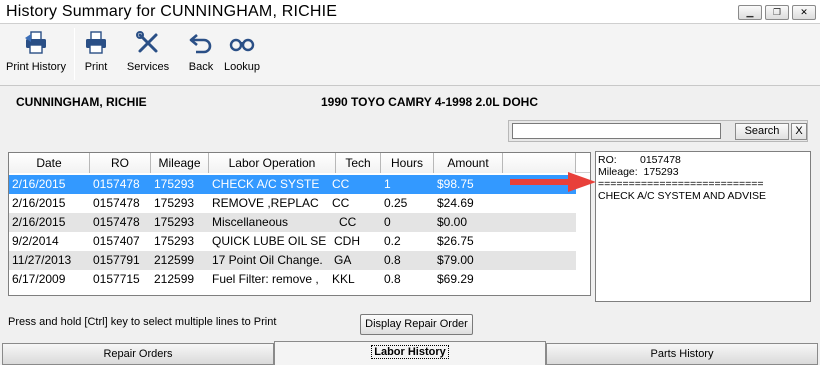 The width and height of the screenshot is (820, 365). I want to click on tab-repair-orders: Repair Orders, so click(138, 354).